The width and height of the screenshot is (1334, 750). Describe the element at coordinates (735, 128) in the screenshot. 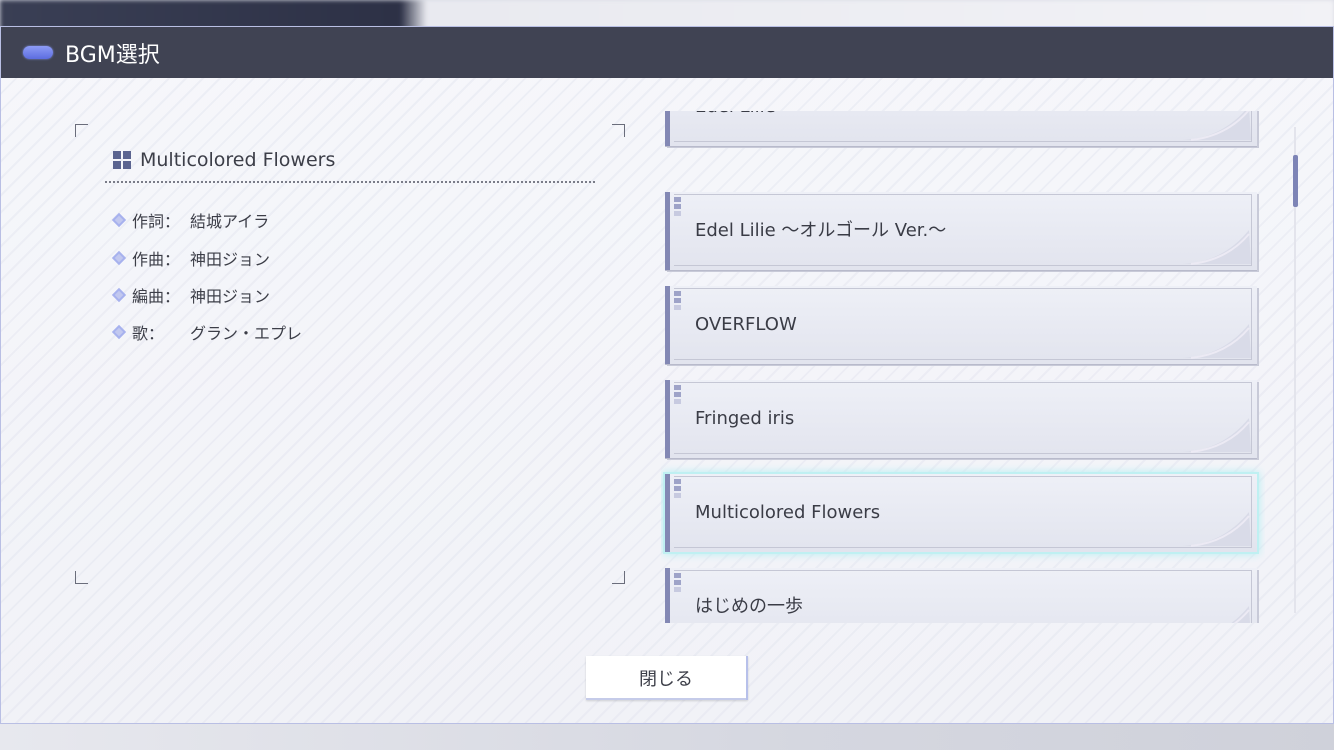

I see `bgm-item-label: Edel Lilie` at that location.